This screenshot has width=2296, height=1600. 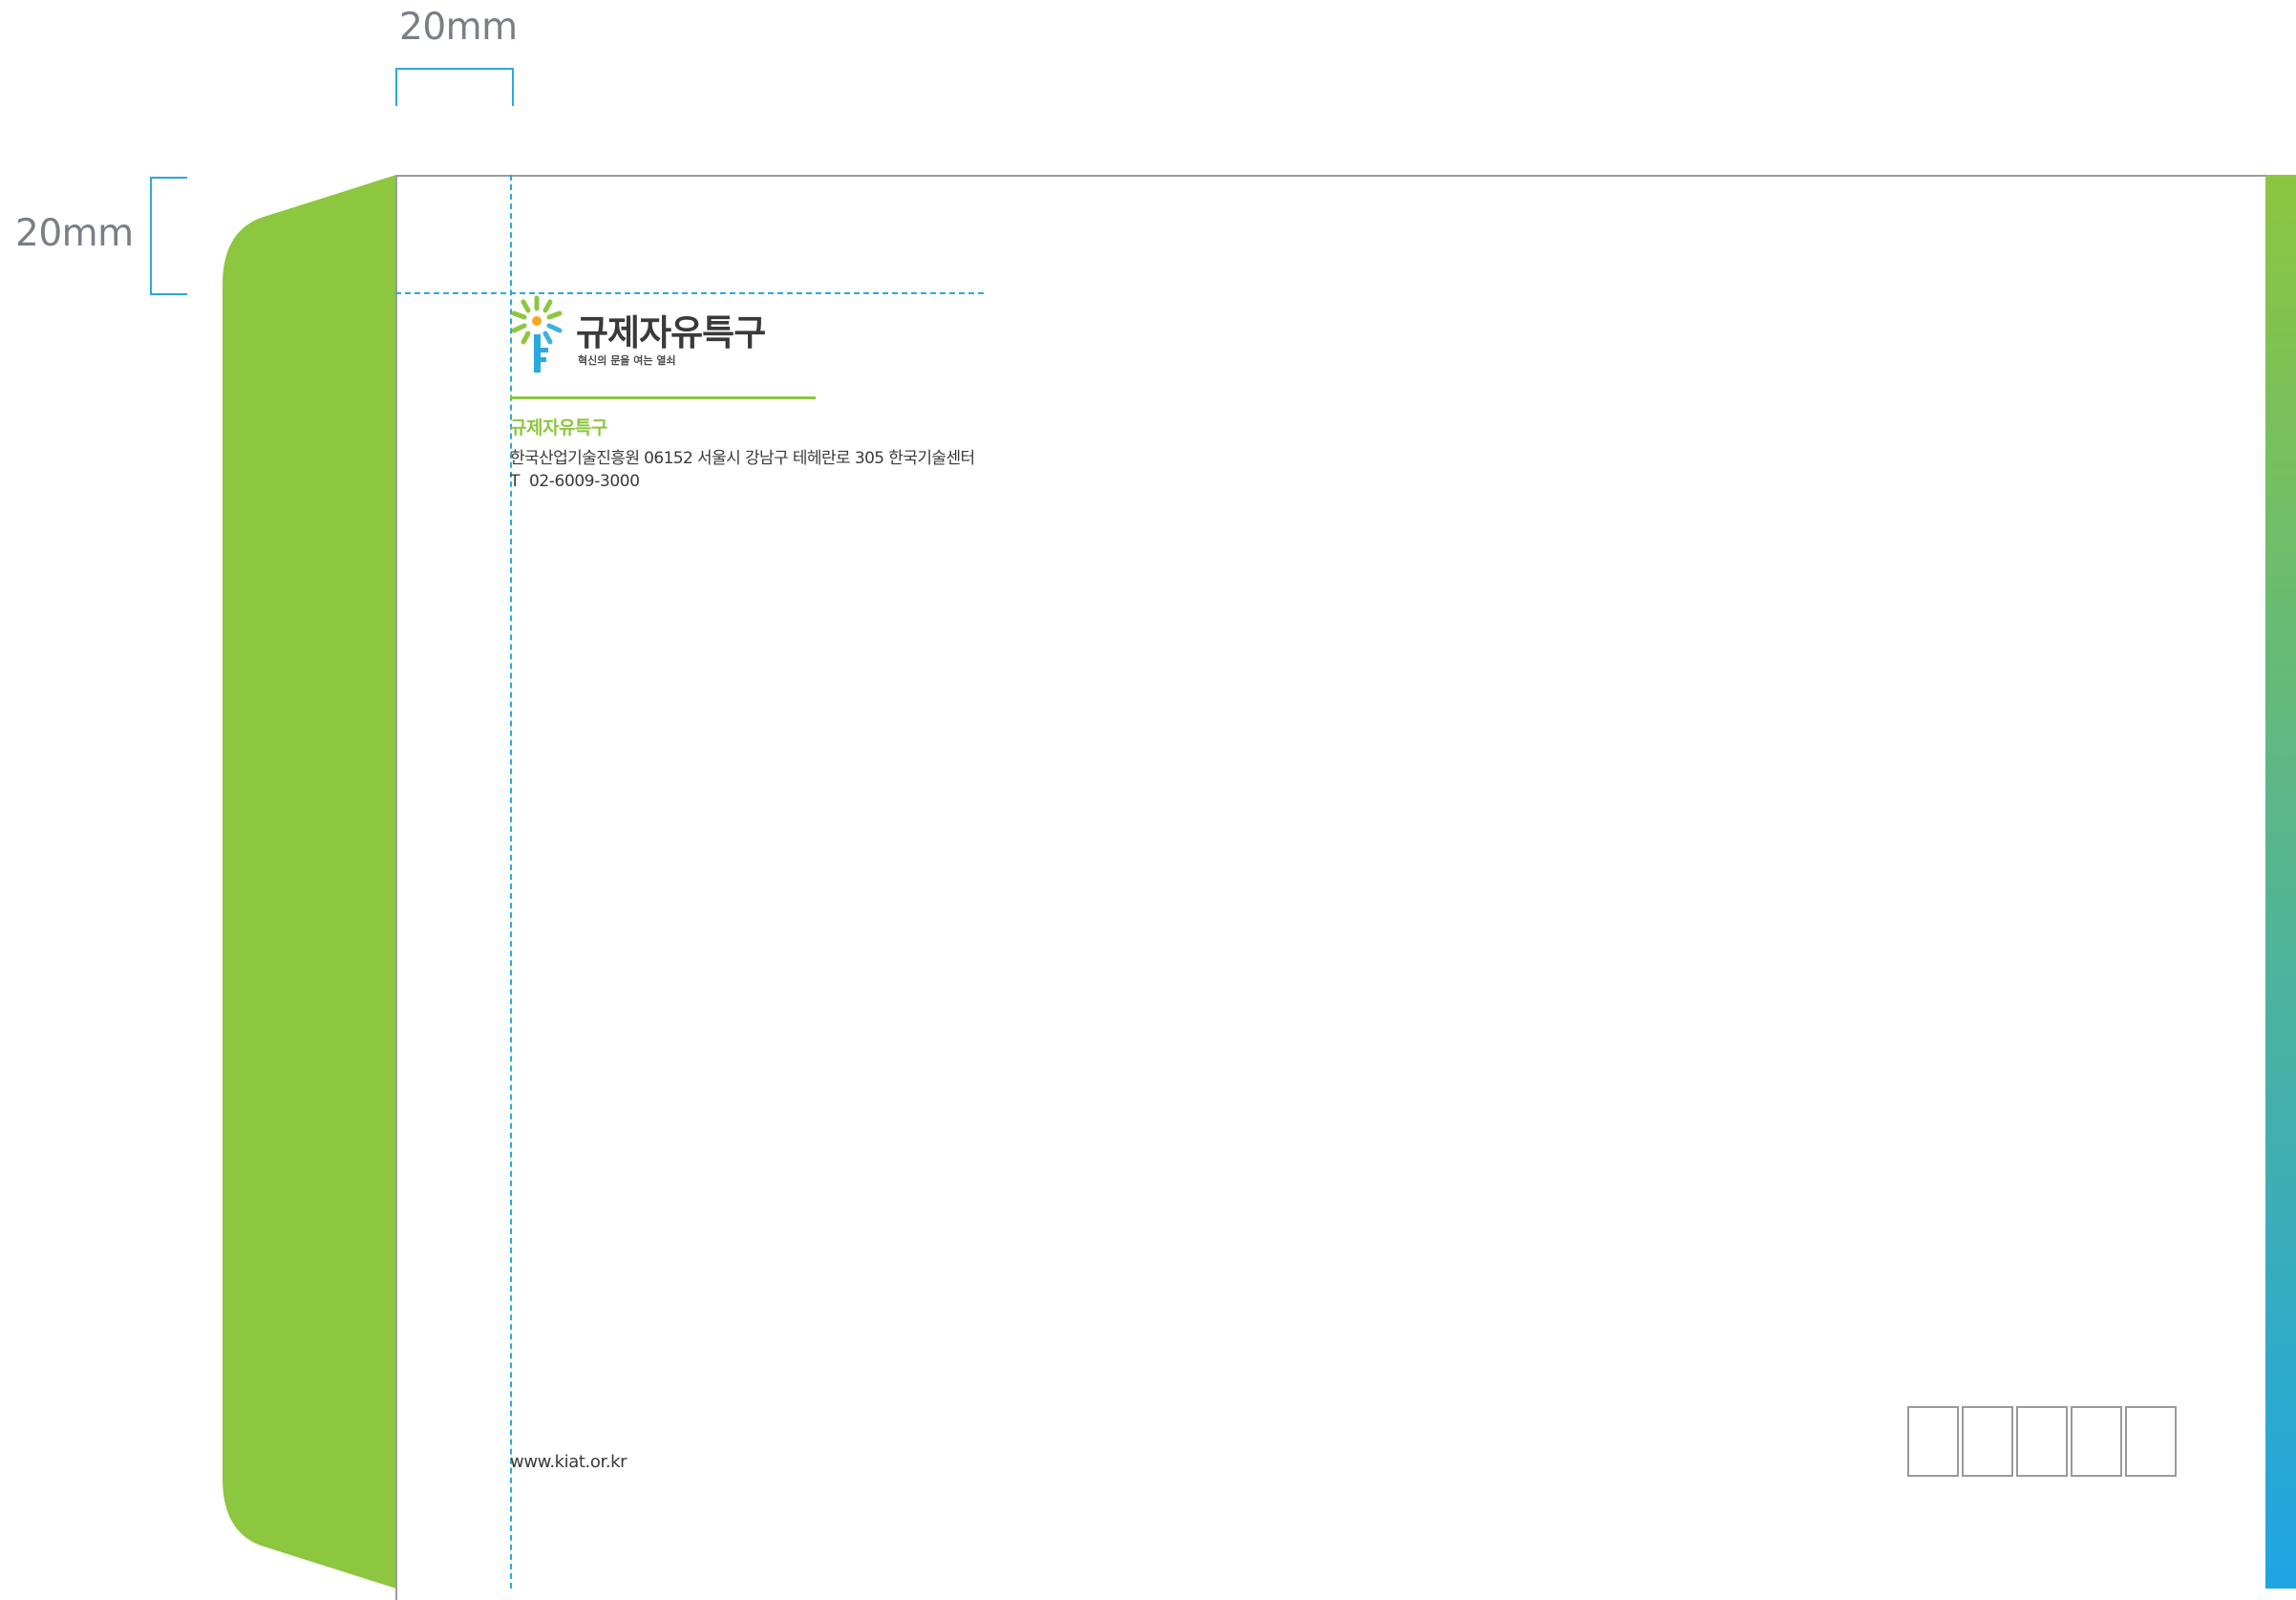 I want to click on website-url: www.kiat.or.kr, so click(x=568, y=1462).